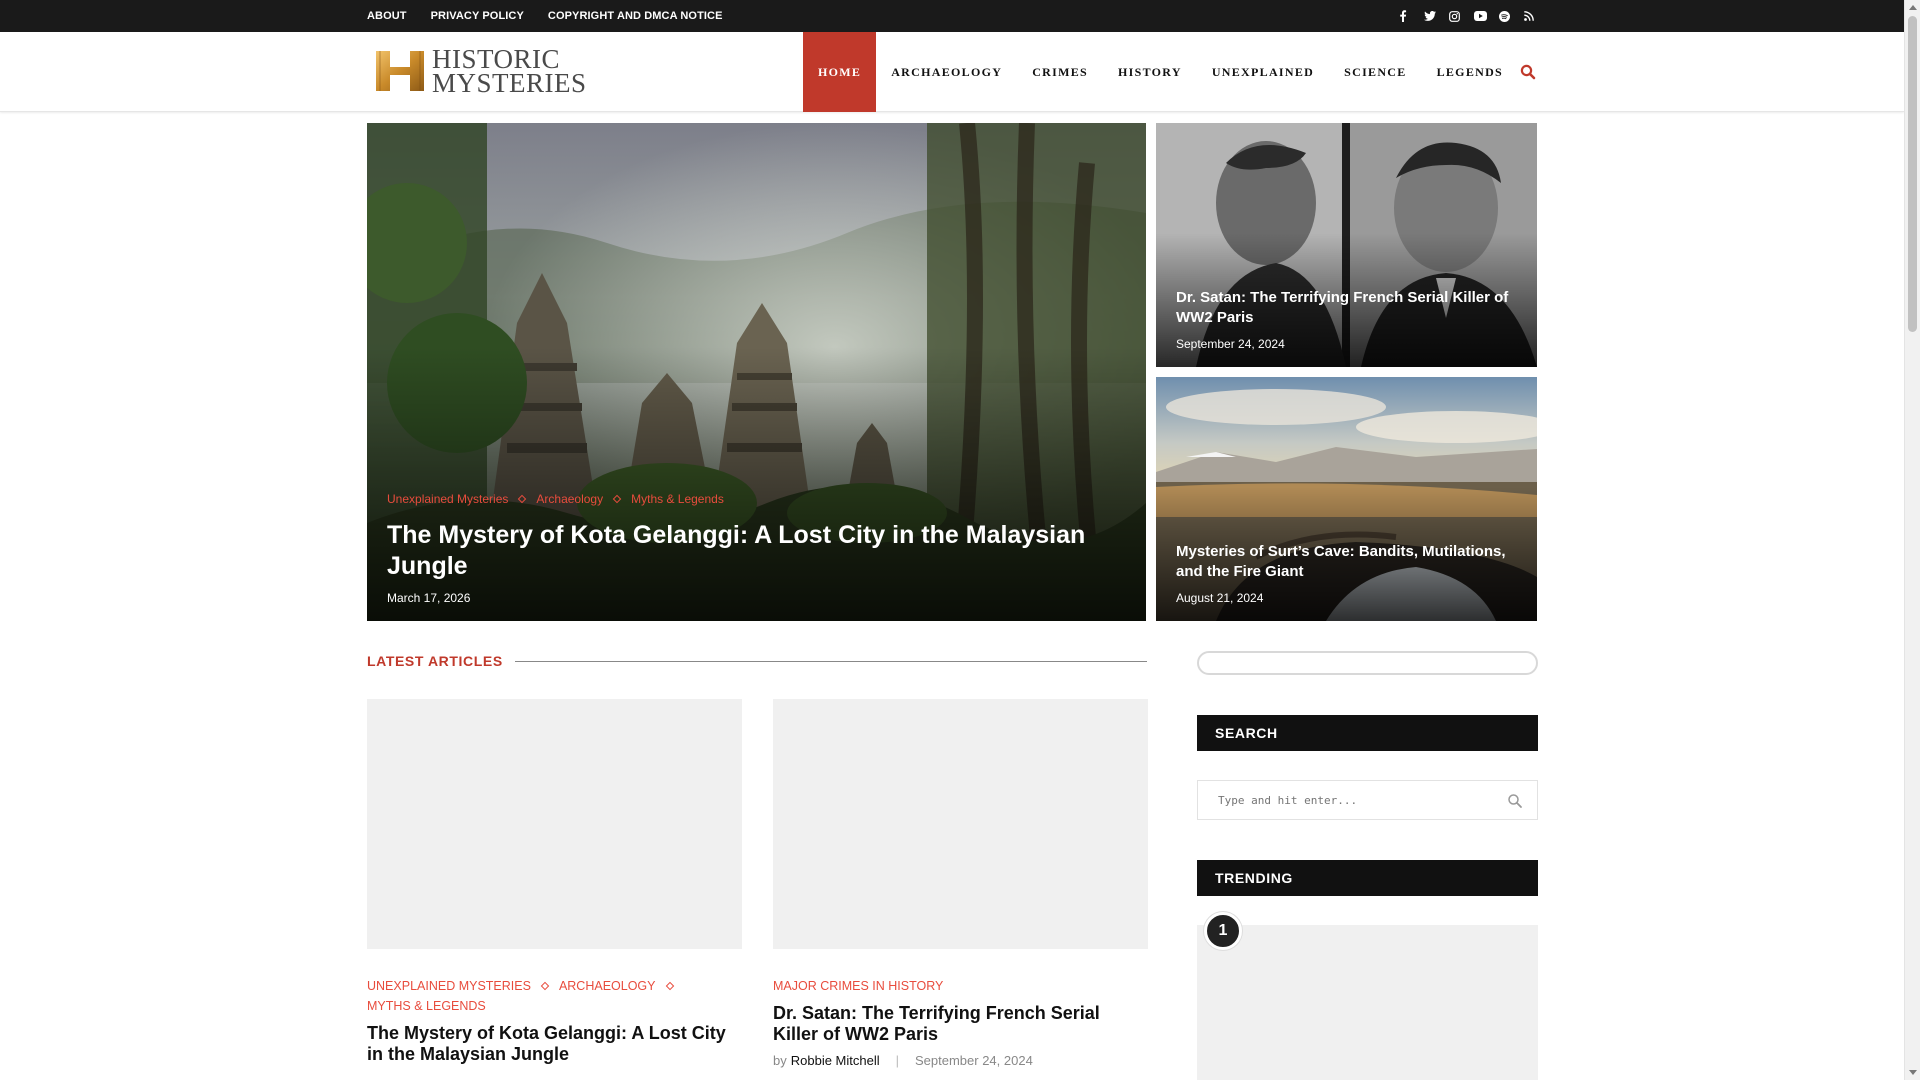 This screenshot has width=1920, height=1080. Describe the element at coordinates (1375, 72) in the screenshot. I see `nav-science: SCIENCE` at that location.